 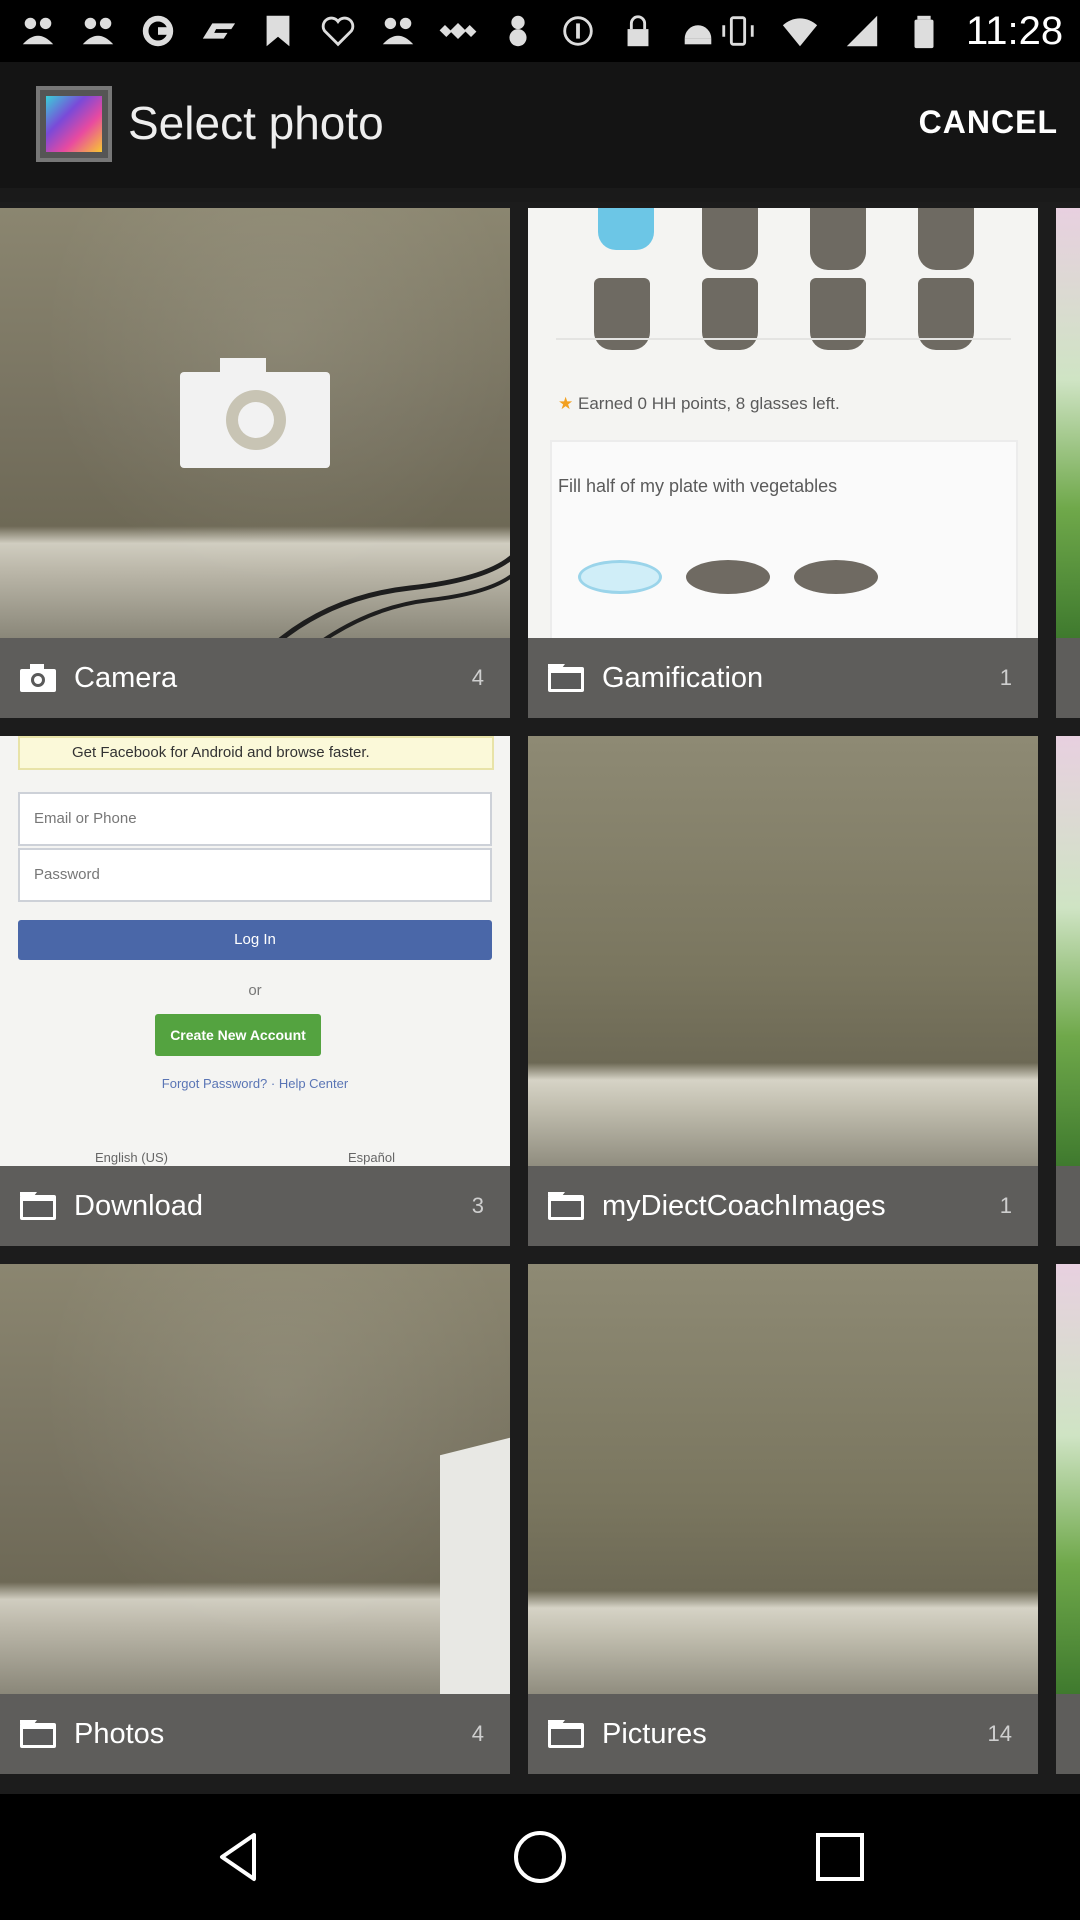 I want to click on album-caption: myDiectCoachImages 1, so click(x=783, y=1206).